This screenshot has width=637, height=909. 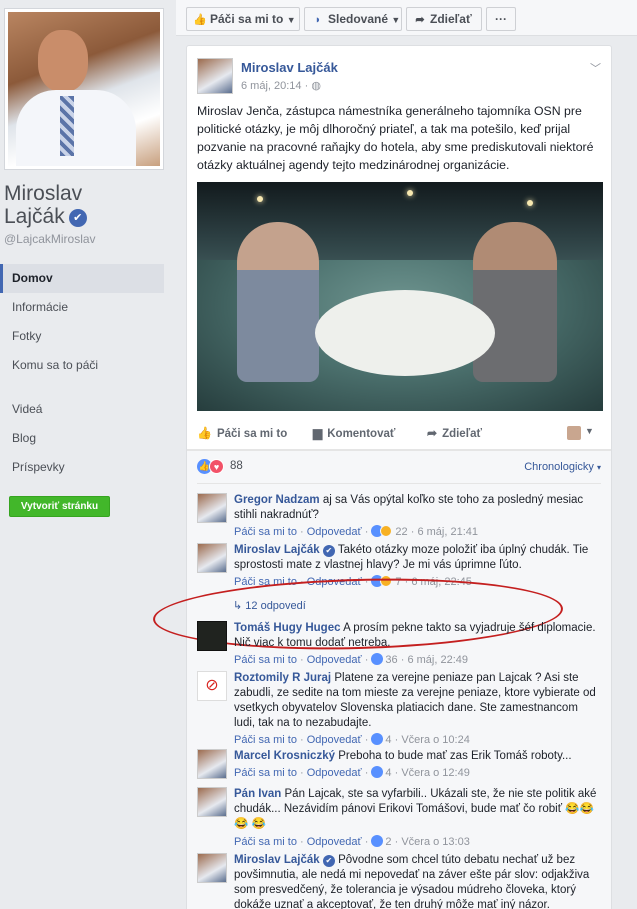 I want to click on page-name: Miroslav Lajčák ✔, so click(x=45, y=205).